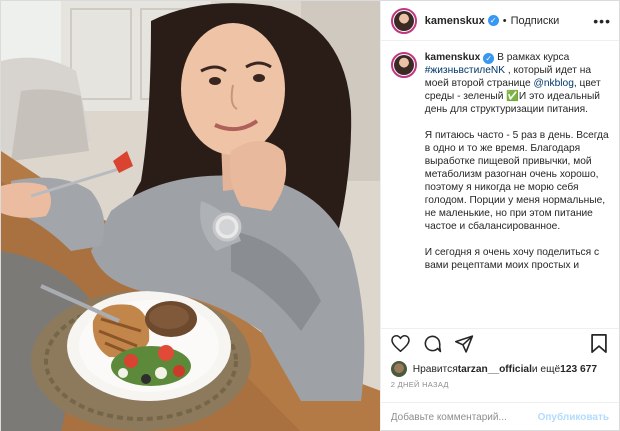  Describe the element at coordinates (403, 65) in the screenshot. I see `caption-avatar` at that location.